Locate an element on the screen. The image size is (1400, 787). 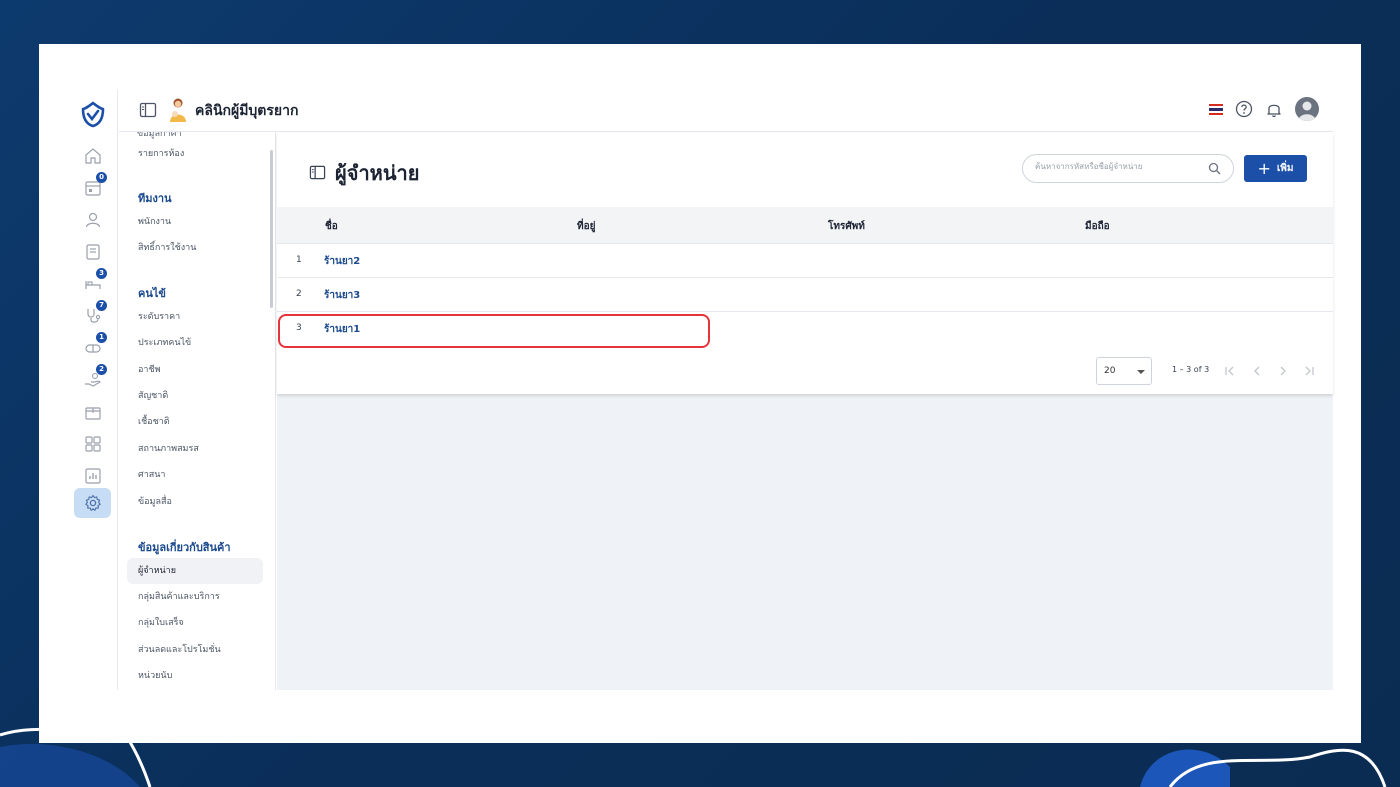
notification-bell-icon is located at coordinates (1274, 109).